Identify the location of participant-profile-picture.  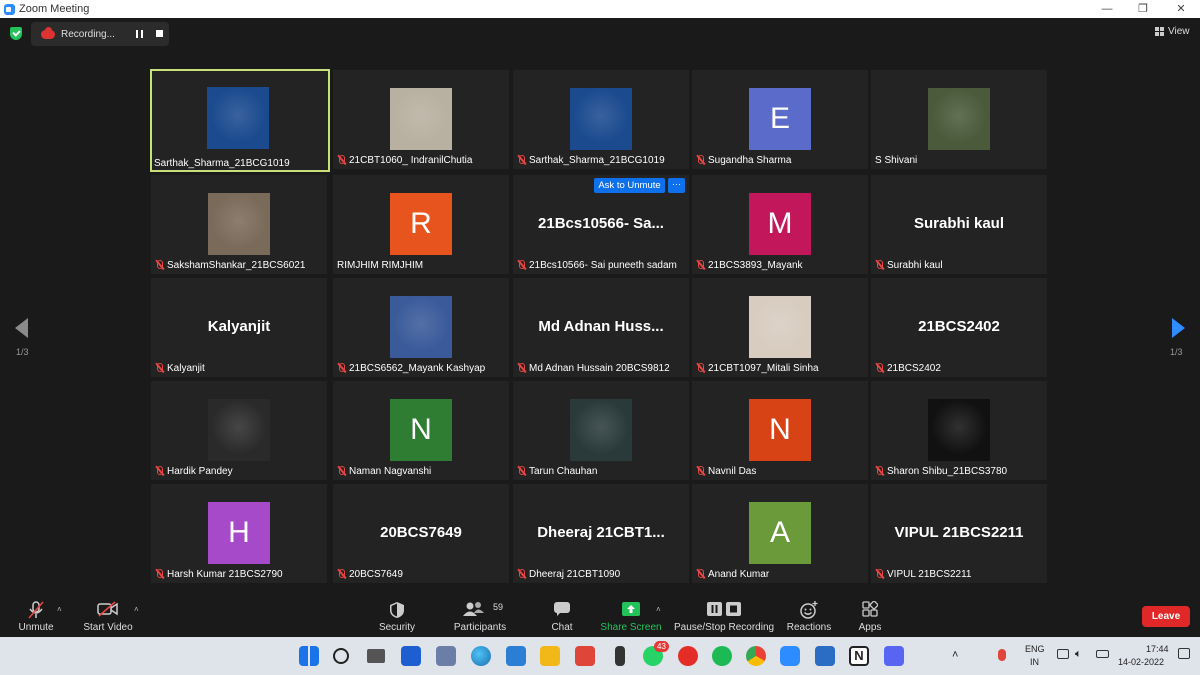
(238, 118).